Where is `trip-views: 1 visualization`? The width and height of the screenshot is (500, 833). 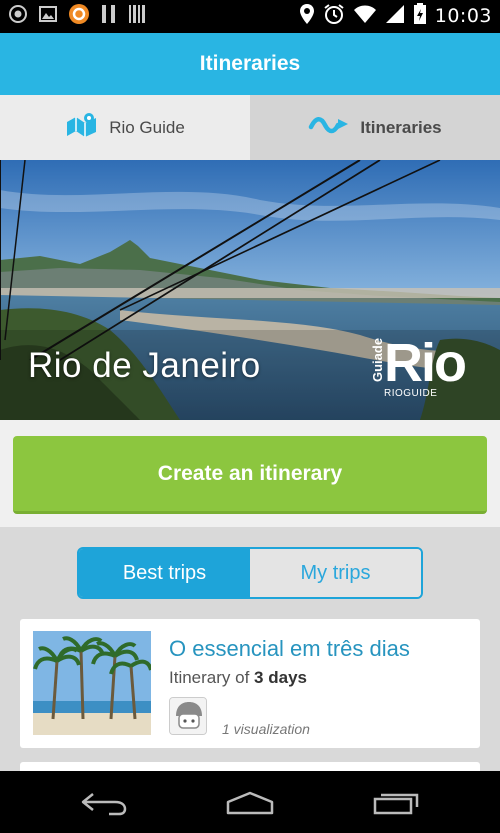
trip-views: 1 visualization is located at coordinates (266, 729).